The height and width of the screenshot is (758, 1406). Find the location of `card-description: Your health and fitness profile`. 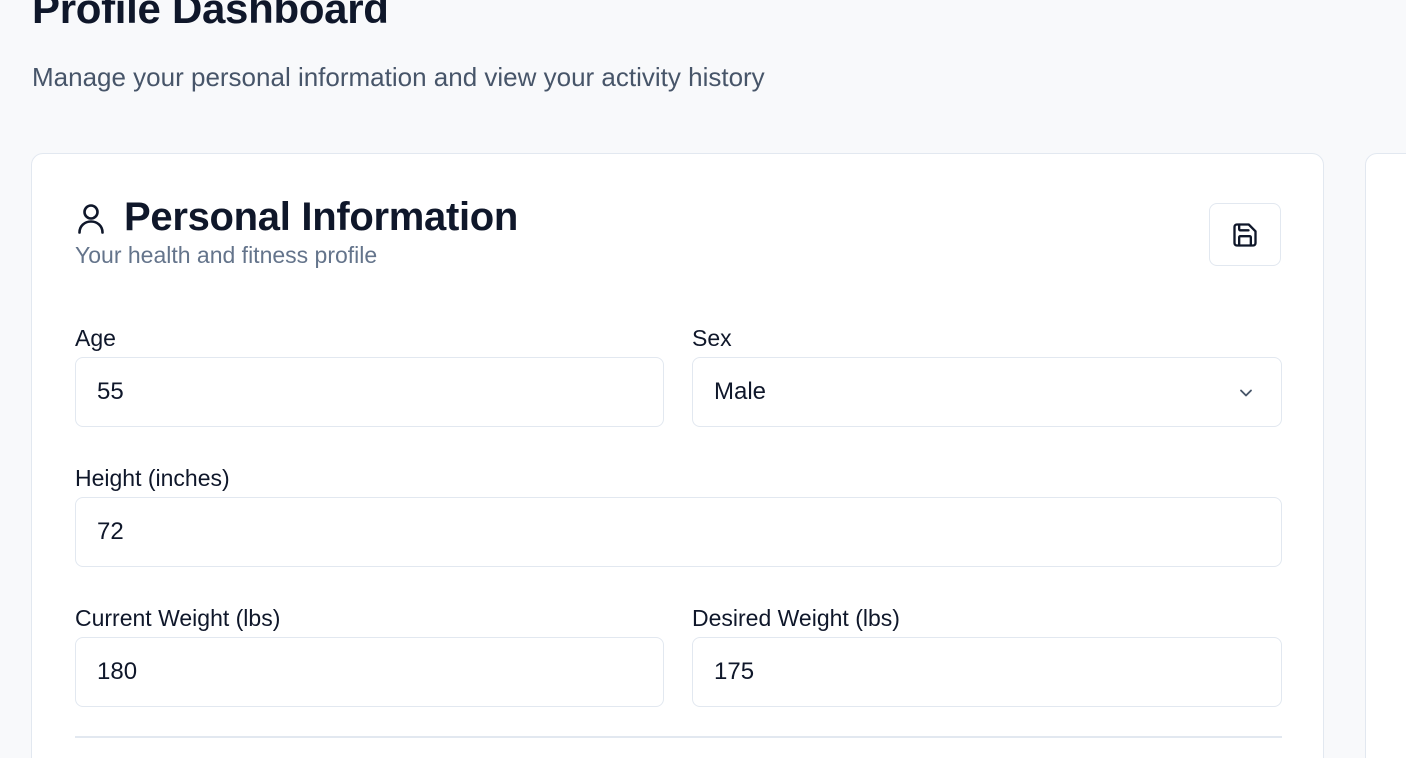

card-description: Your health and fitness profile is located at coordinates (226, 255).